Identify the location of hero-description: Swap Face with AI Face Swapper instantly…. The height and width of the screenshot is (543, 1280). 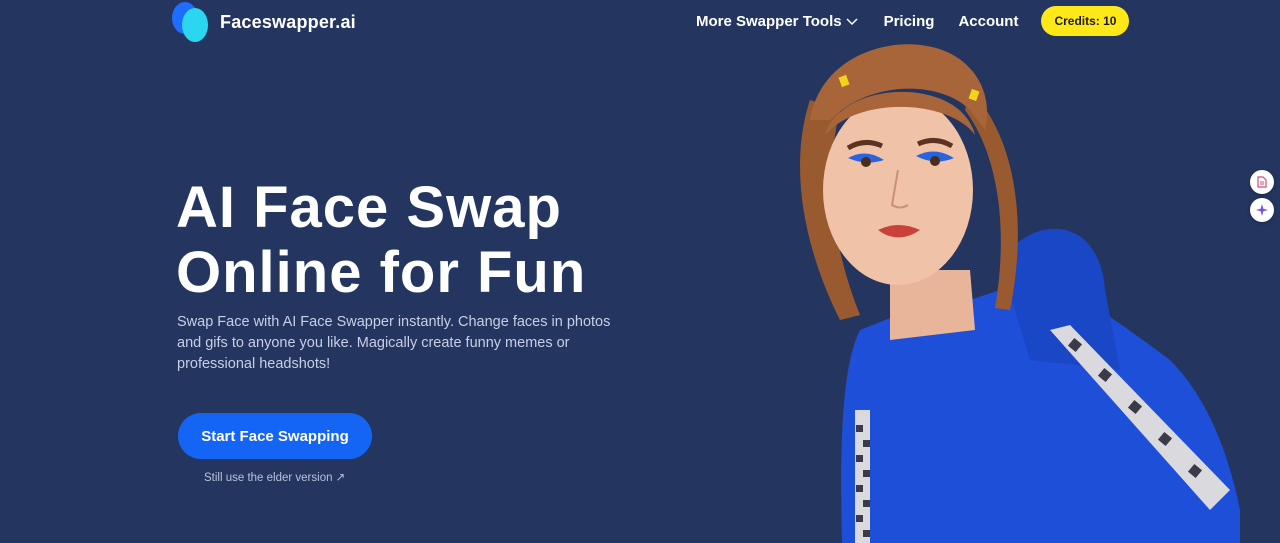
(394, 343).